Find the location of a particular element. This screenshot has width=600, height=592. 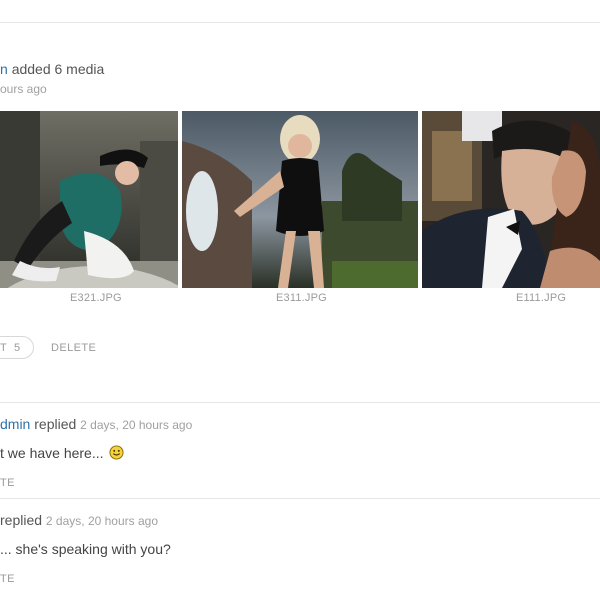

activity-action-text: added 6 media is located at coordinates (58, 69).